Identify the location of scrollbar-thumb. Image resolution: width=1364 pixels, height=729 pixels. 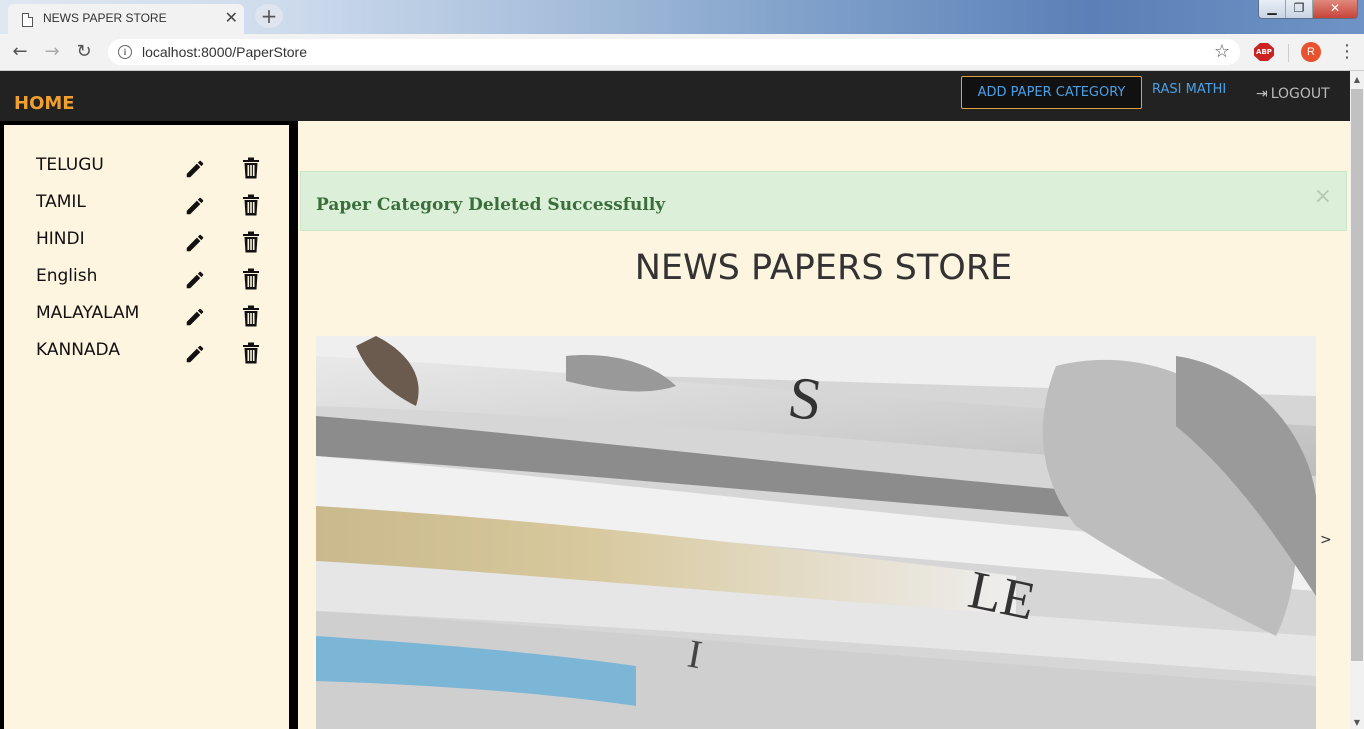
(1357, 375).